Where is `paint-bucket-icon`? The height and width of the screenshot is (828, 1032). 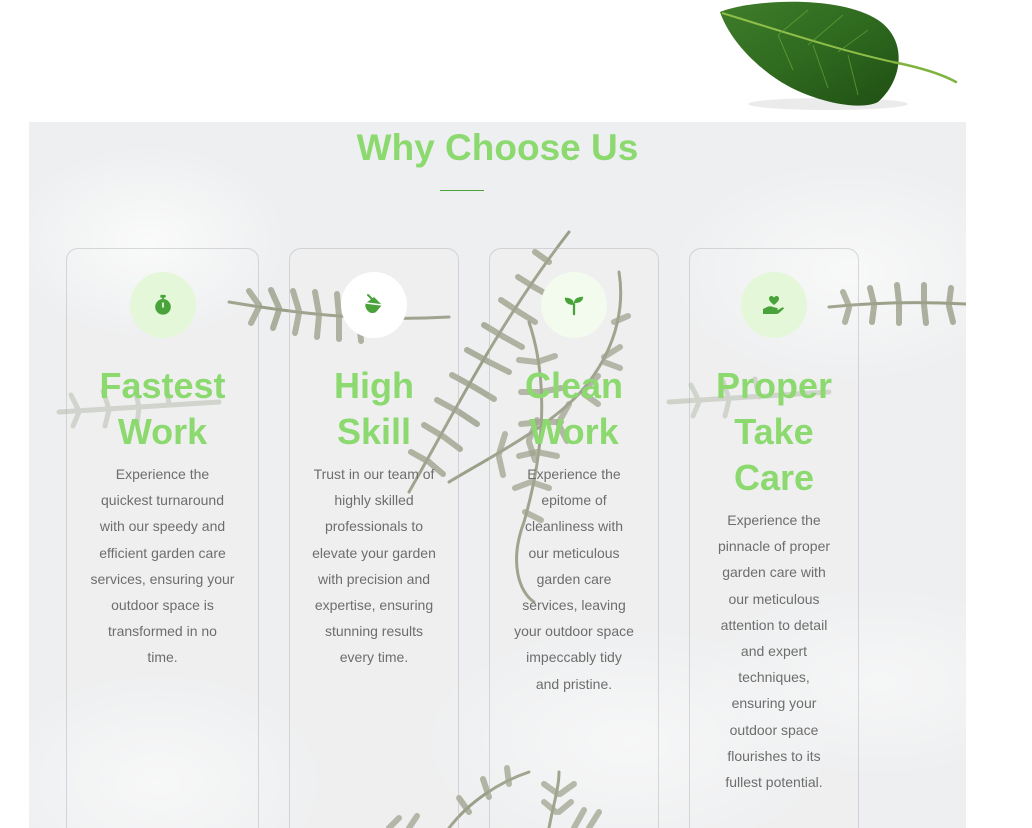 paint-bucket-icon is located at coordinates (374, 305).